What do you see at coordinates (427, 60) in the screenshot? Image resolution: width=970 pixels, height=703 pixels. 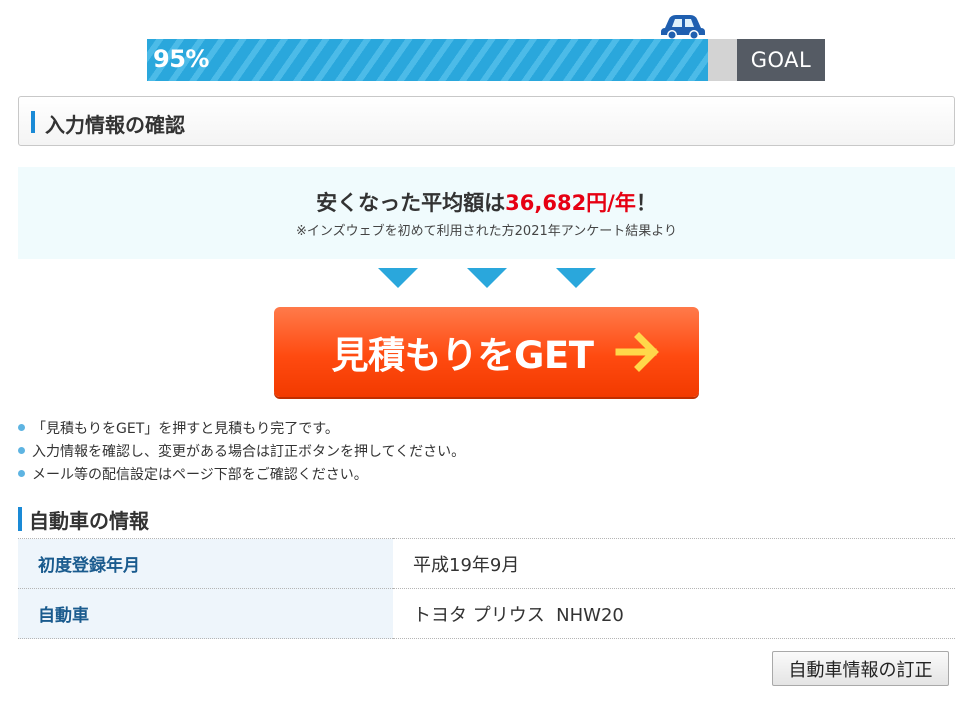 I see `progress-fill` at bounding box center [427, 60].